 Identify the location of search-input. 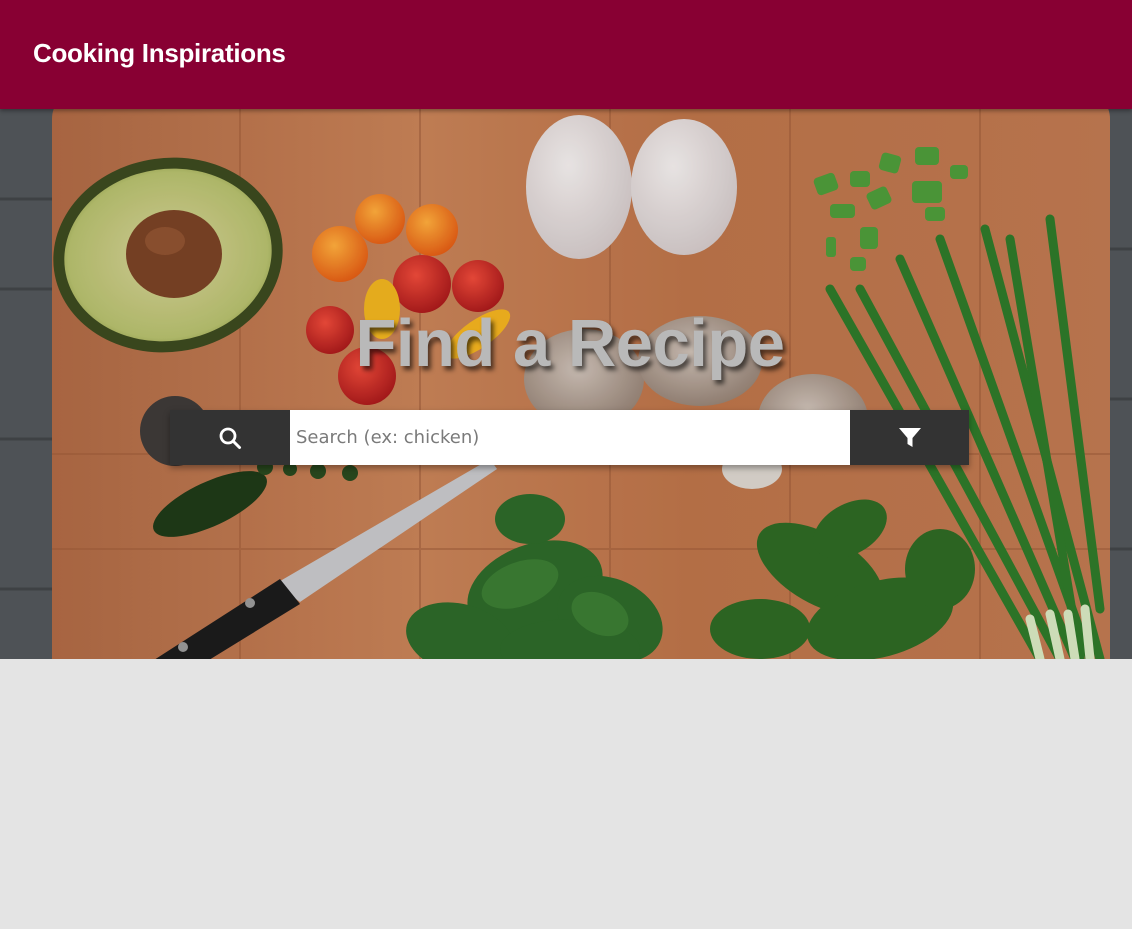
(570, 437).